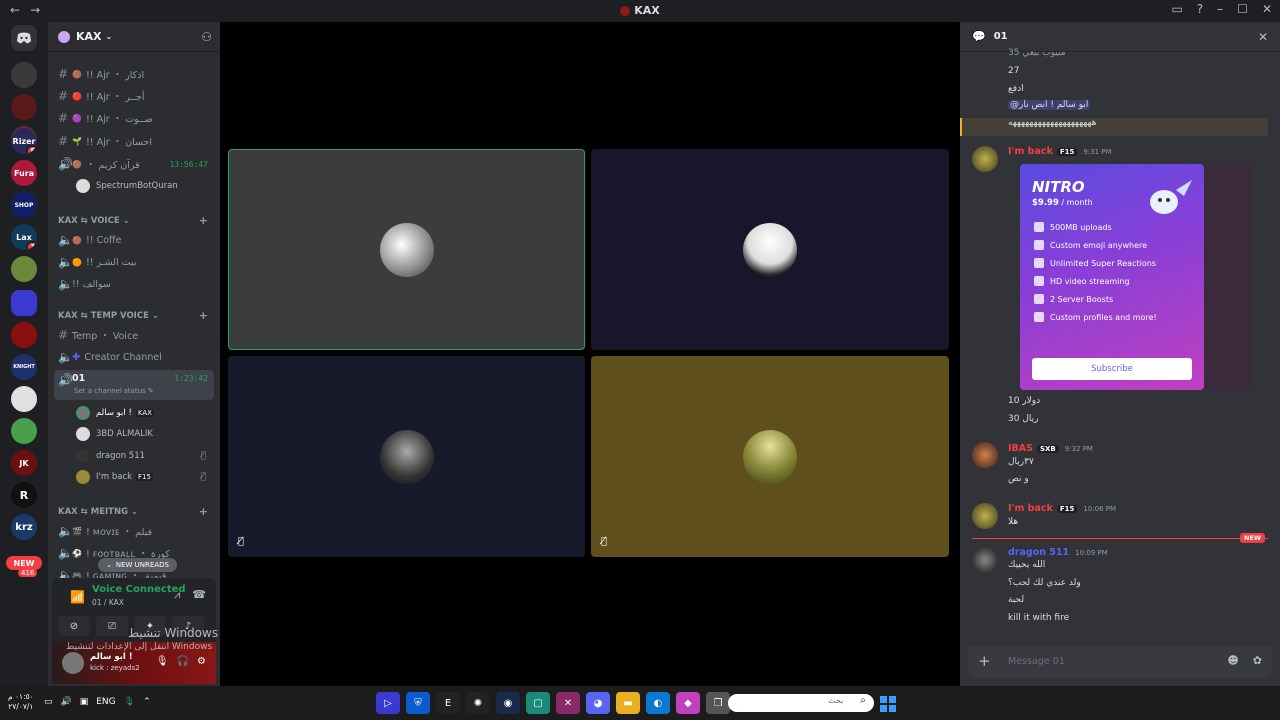 This screenshot has width=1280, height=720. I want to click on folder-icon, so click(24, 303).